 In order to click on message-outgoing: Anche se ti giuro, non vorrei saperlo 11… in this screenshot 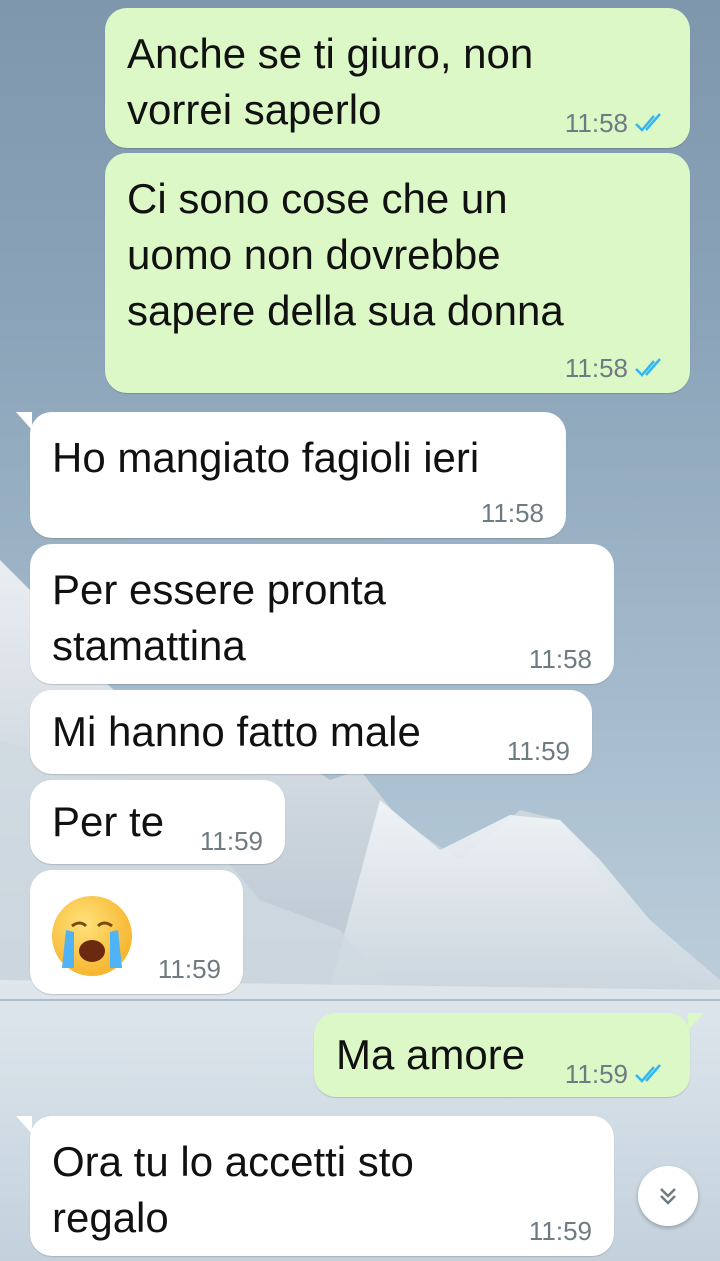, I will do `click(397, 78)`.